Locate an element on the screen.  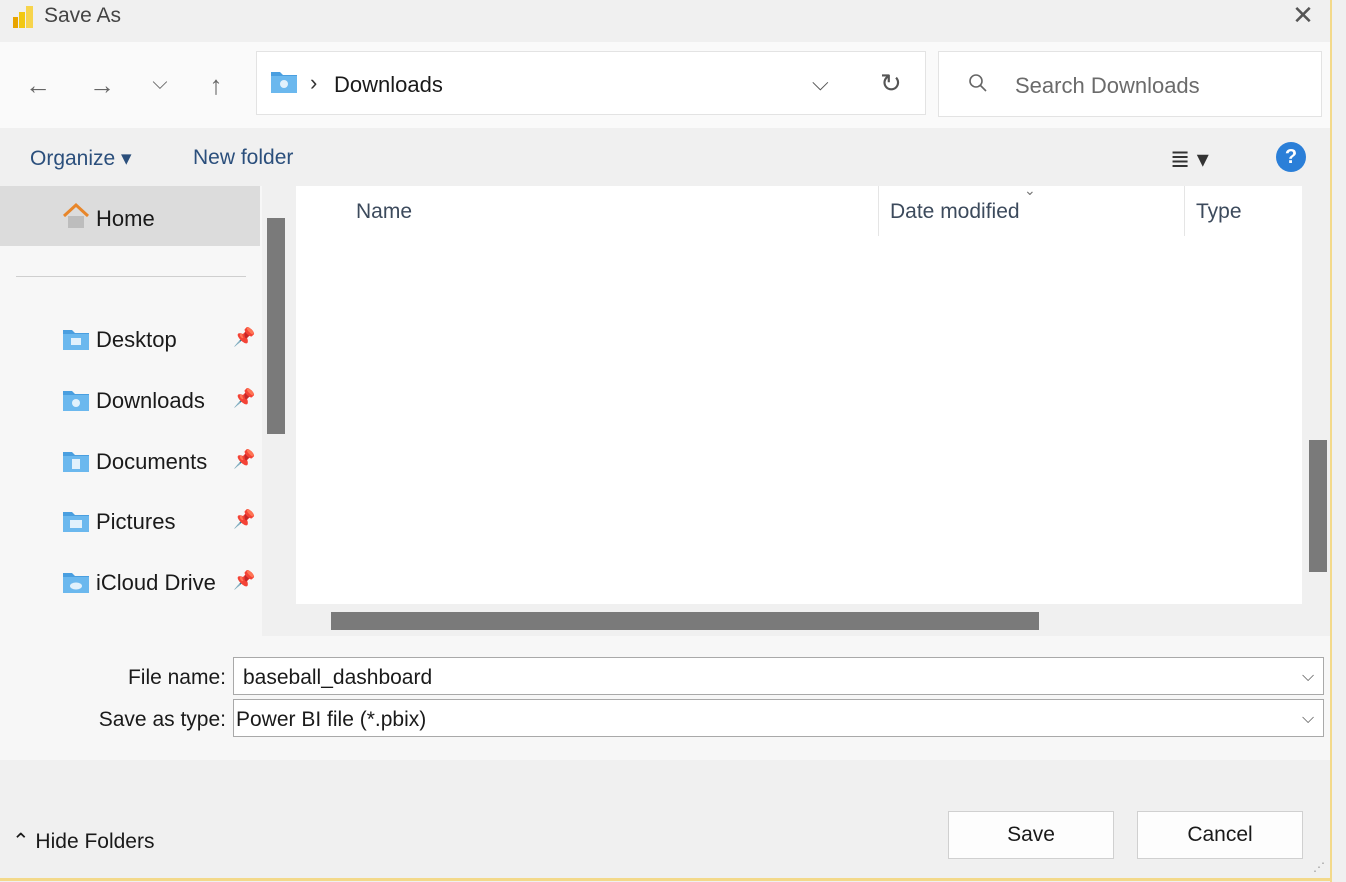
sidebar-scrollbar-thumb is located at coordinates (276, 326).